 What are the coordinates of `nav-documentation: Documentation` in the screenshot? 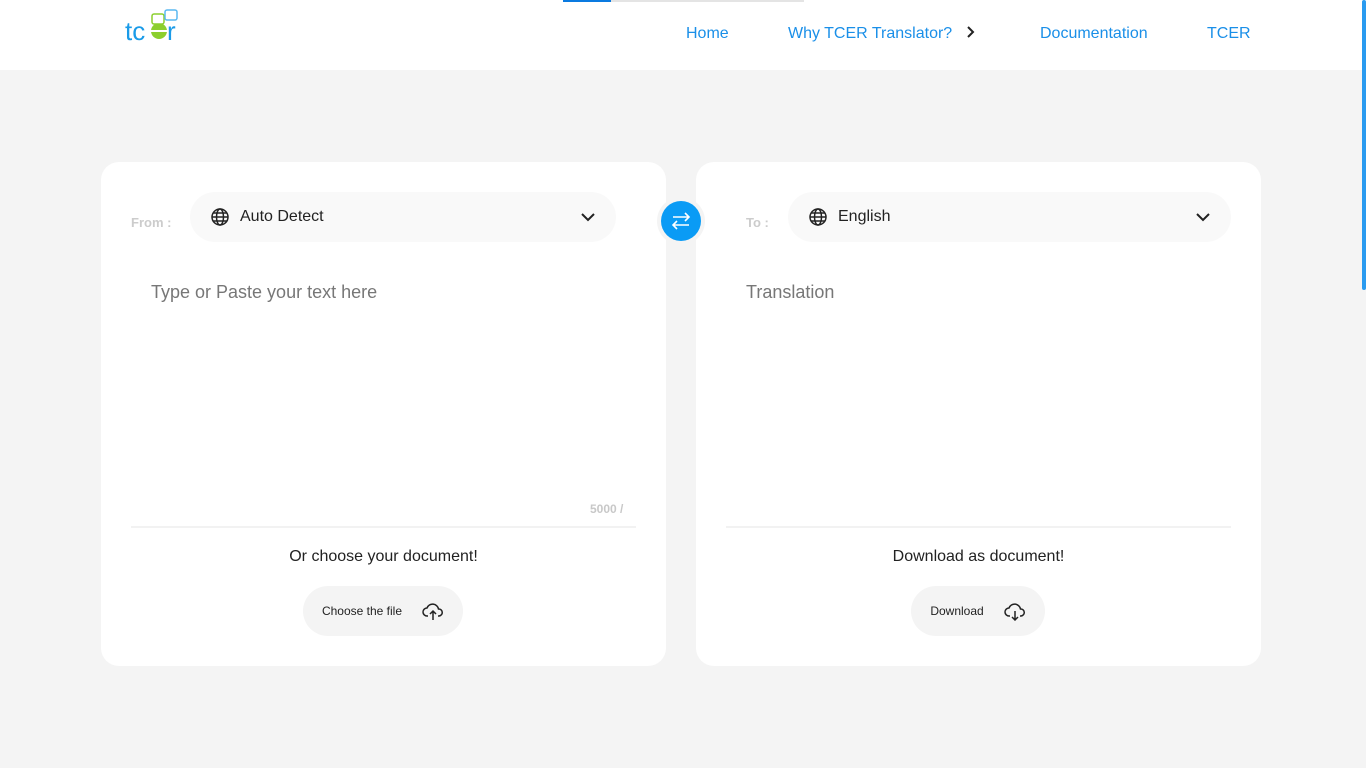 It's located at (1094, 34).